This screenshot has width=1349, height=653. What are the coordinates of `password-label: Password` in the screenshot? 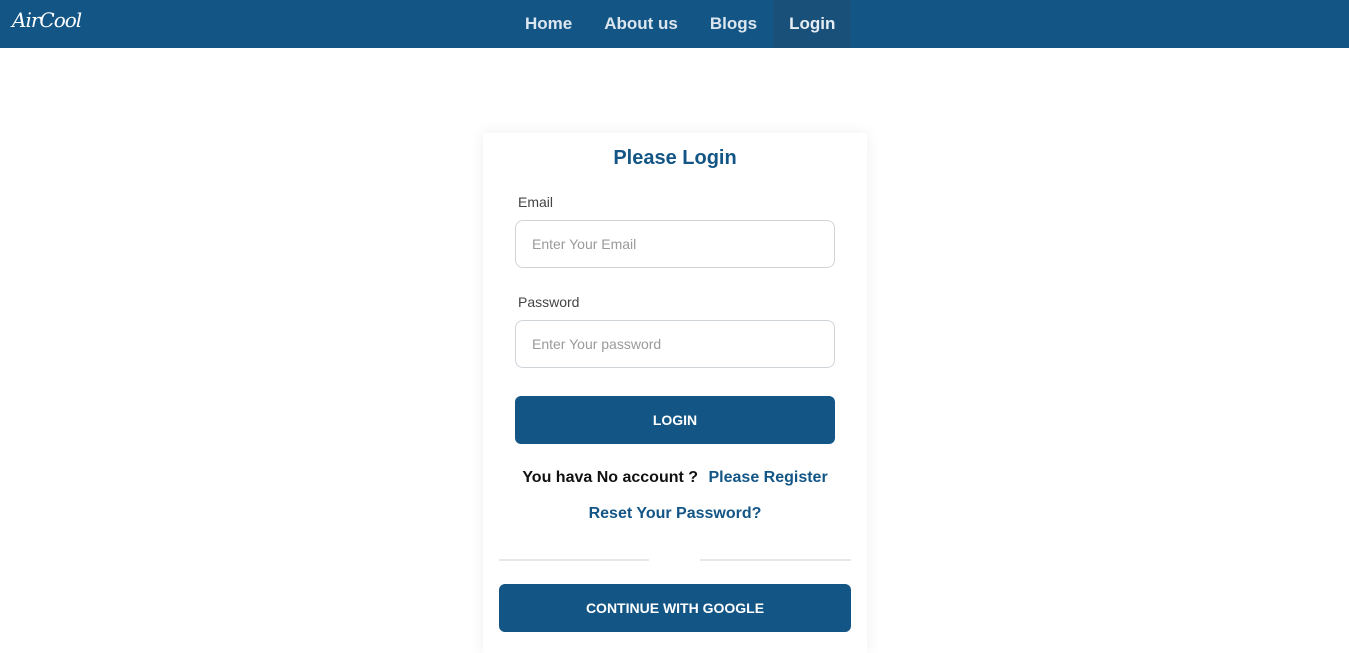 It's located at (549, 302).